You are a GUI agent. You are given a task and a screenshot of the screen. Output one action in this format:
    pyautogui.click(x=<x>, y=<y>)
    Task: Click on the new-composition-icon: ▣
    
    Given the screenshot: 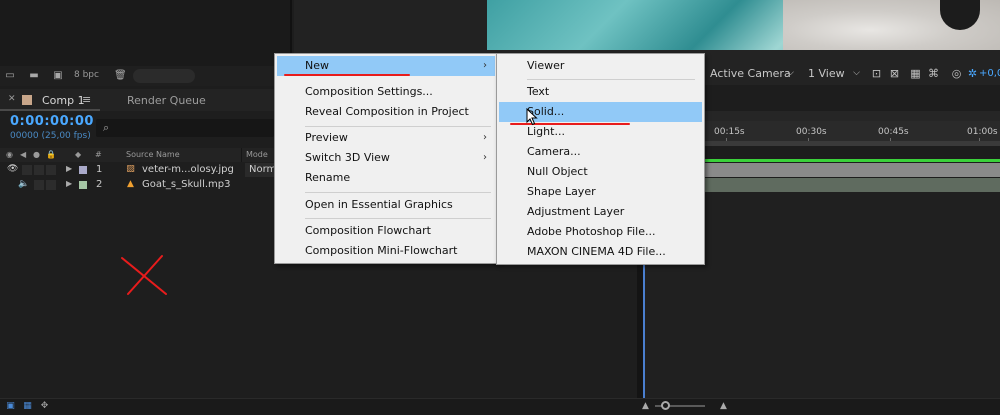 What is the action you would take?
    pyautogui.click(x=58, y=75)
    